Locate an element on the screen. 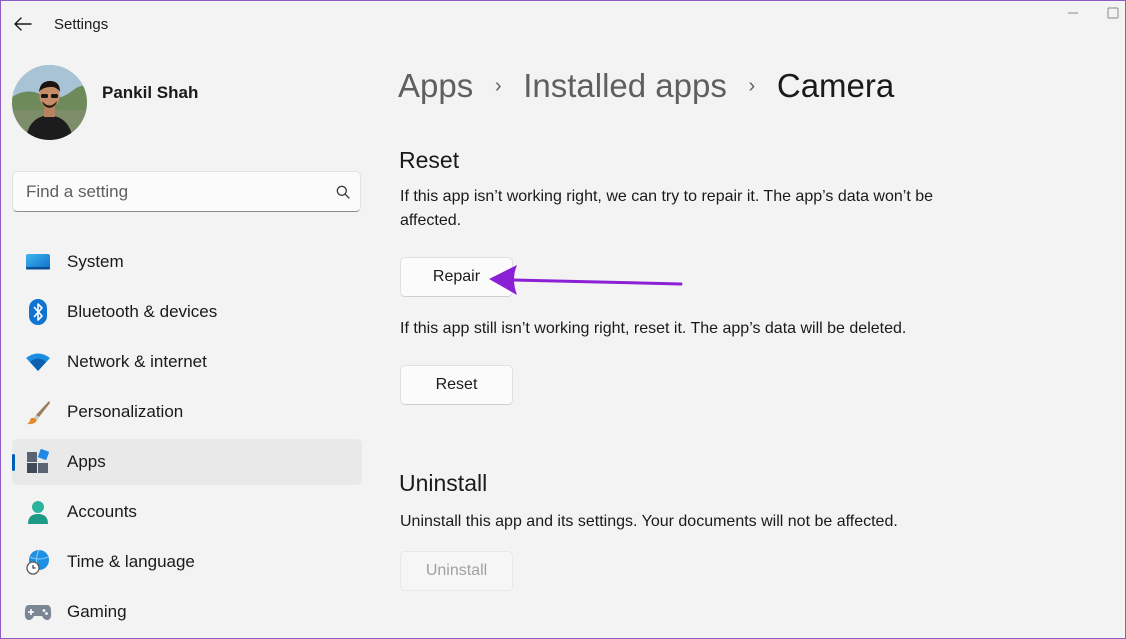 Image resolution: width=1126 pixels, height=639 pixels. breadcrumb-apps: Apps is located at coordinates (435, 86).